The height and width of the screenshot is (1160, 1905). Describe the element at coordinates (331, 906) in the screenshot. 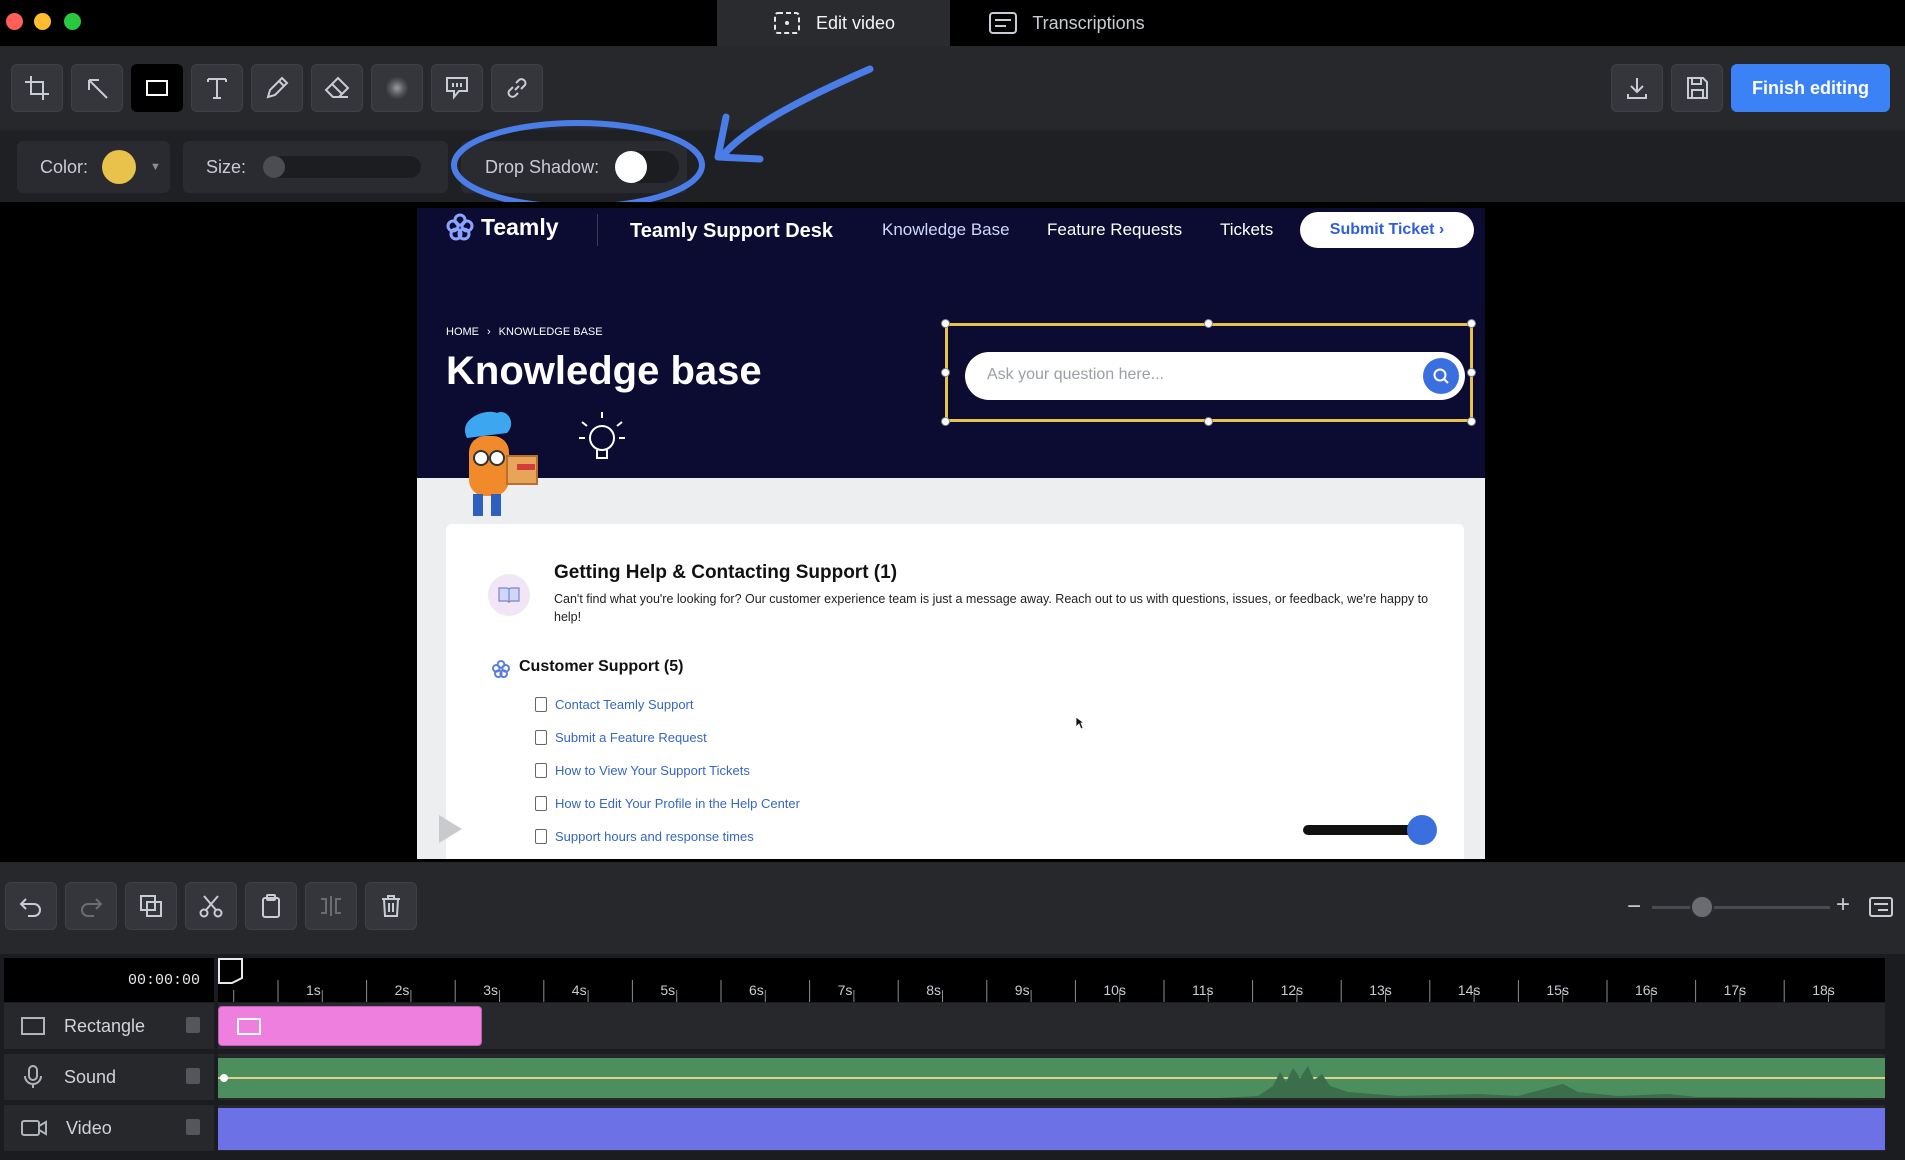

I see `split-button` at that location.